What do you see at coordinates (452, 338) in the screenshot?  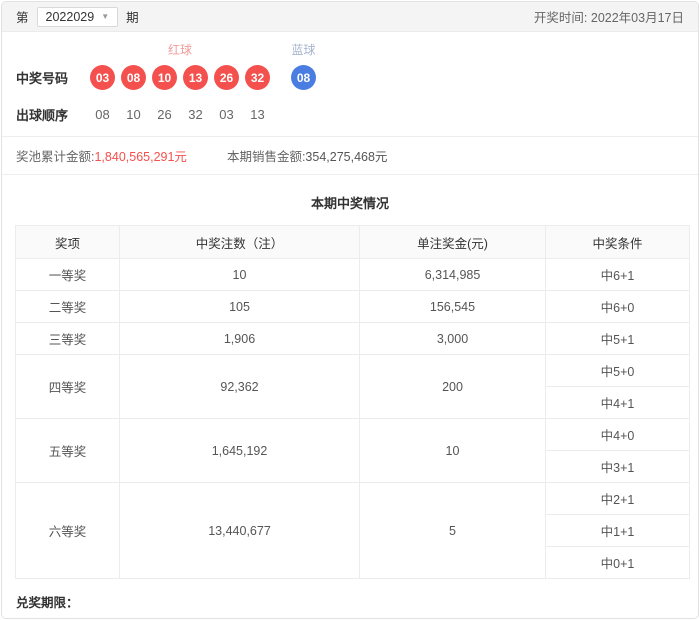 I see `amount-cell: 3,000` at bounding box center [452, 338].